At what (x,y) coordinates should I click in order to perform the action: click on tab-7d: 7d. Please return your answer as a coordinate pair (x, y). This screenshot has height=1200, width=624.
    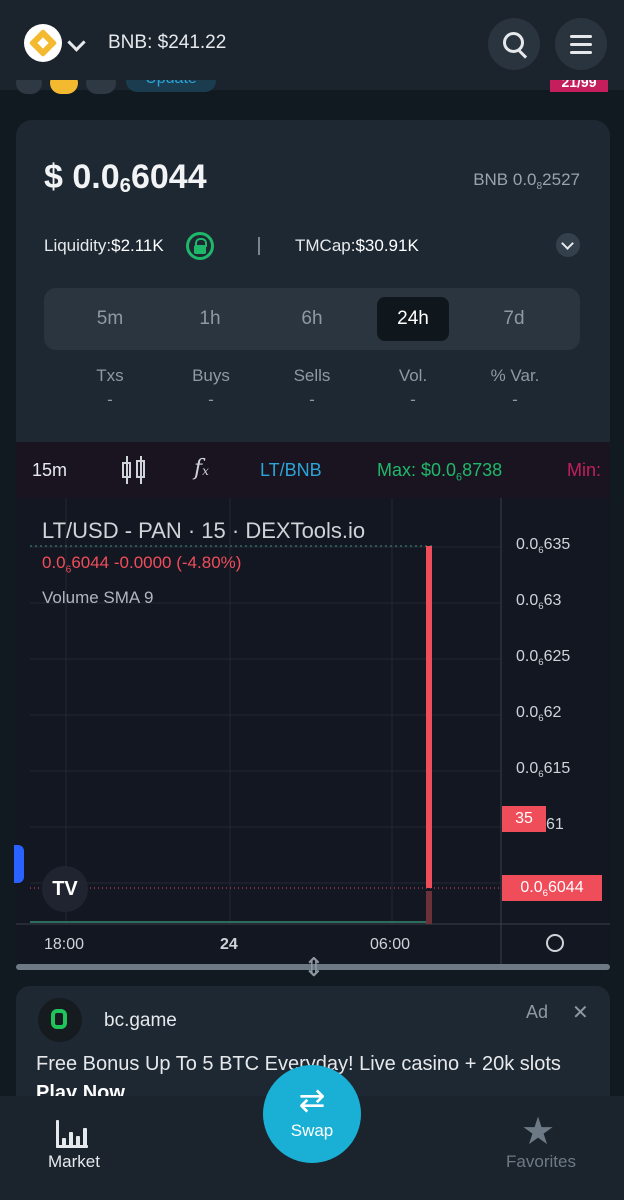
    Looking at the image, I should click on (514, 319).